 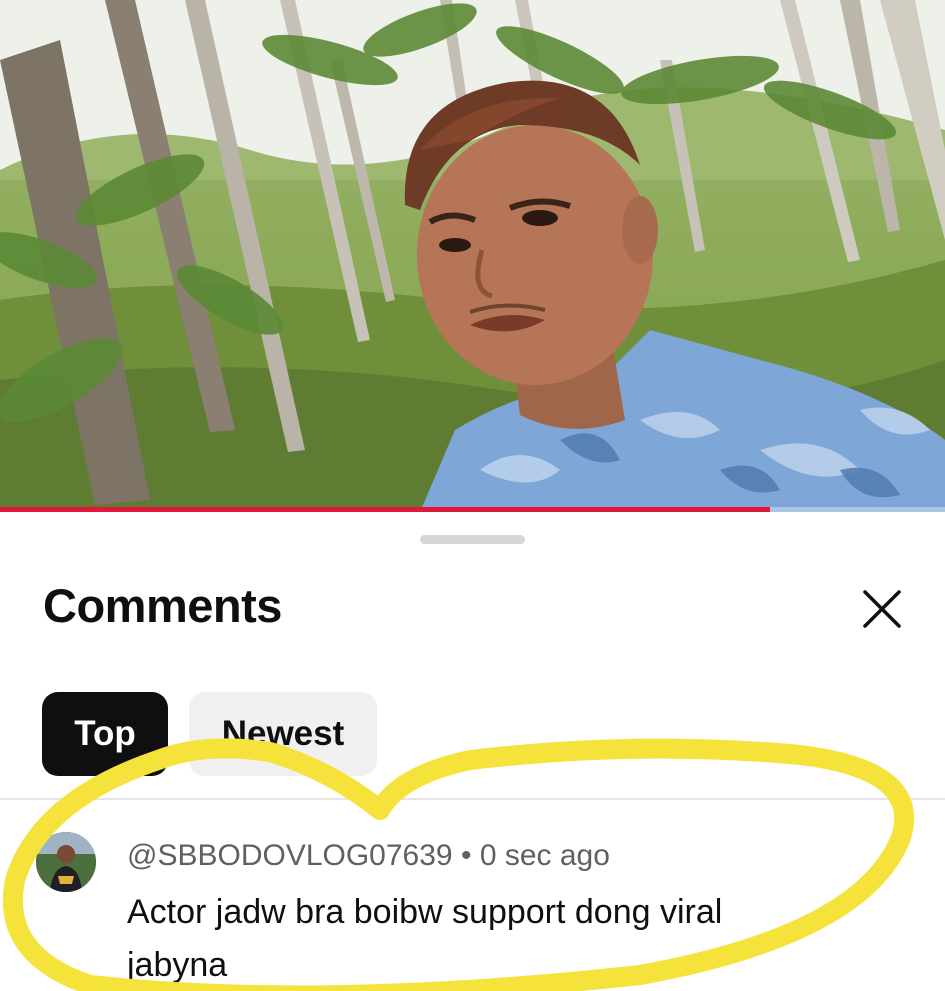 What do you see at coordinates (290, 855) in the screenshot?
I see `comment-author: @SBBODOVLOG07639` at bounding box center [290, 855].